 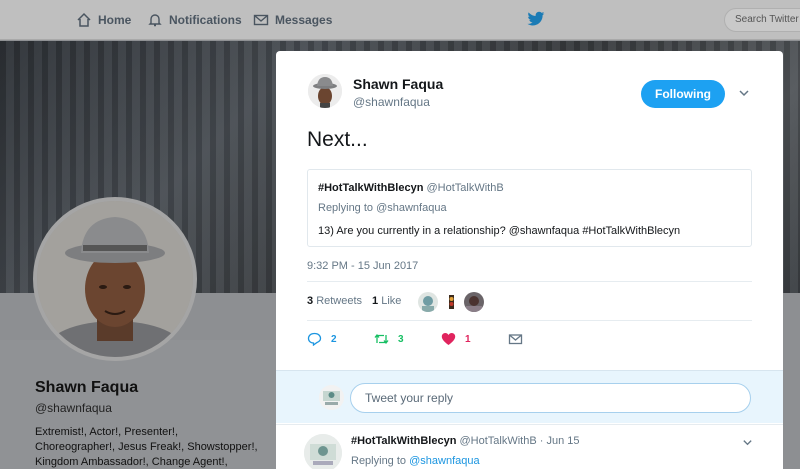 I want to click on replying-handle-link: @shawnfaqua, so click(x=444, y=461).